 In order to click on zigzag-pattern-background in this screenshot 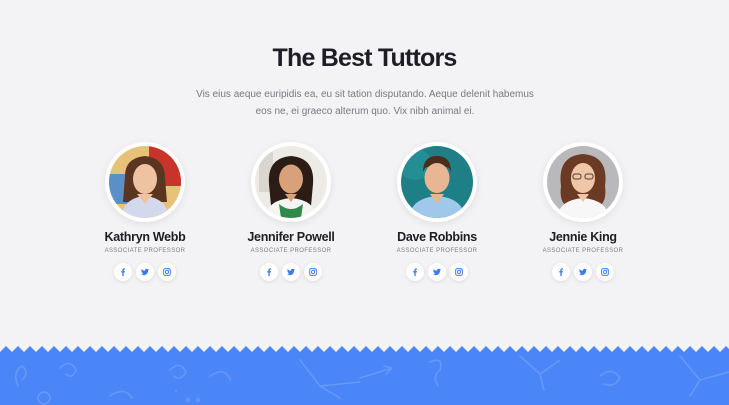, I will do `click(364, 375)`.